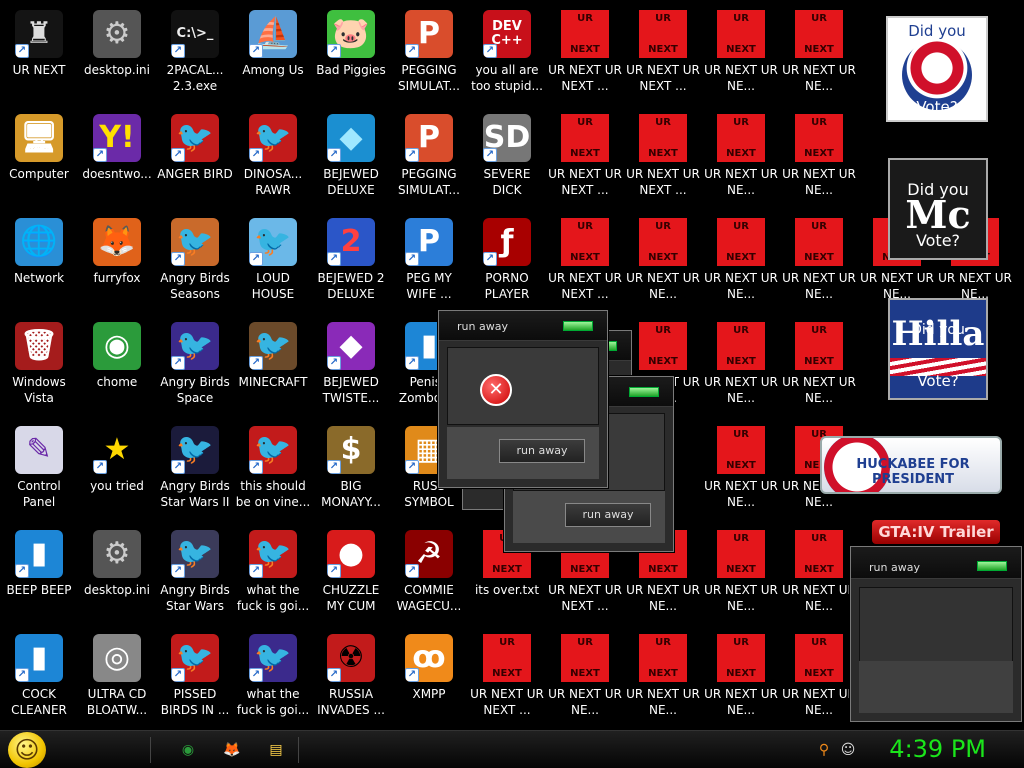 This screenshot has height=768, width=1024. What do you see at coordinates (195, 368) in the screenshot?
I see `desktop-icon: 🐦 ↗ Angry Birds Space` at bounding box center [195, 368].